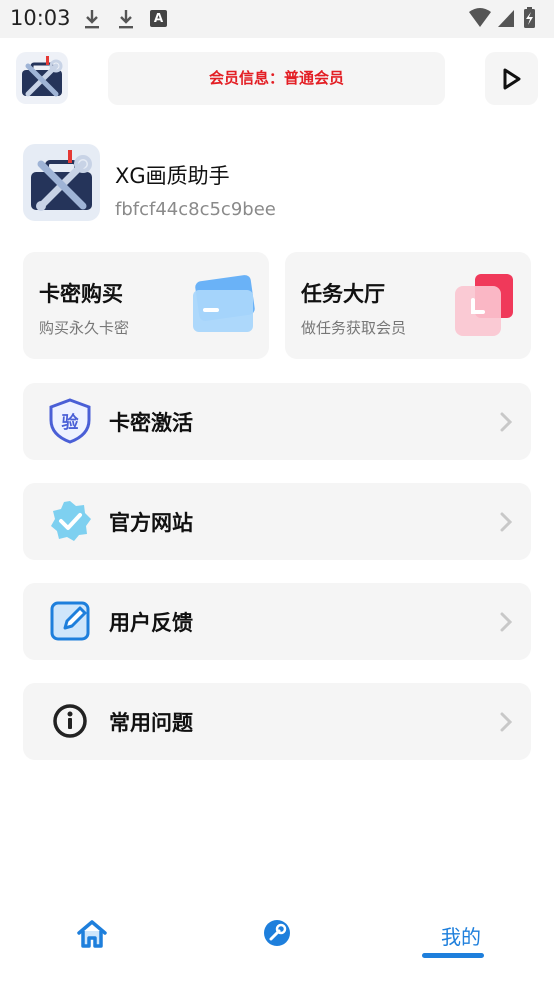 This screenshot has width=554, height=984. I want to click on edit-icon, so click(70, 621).